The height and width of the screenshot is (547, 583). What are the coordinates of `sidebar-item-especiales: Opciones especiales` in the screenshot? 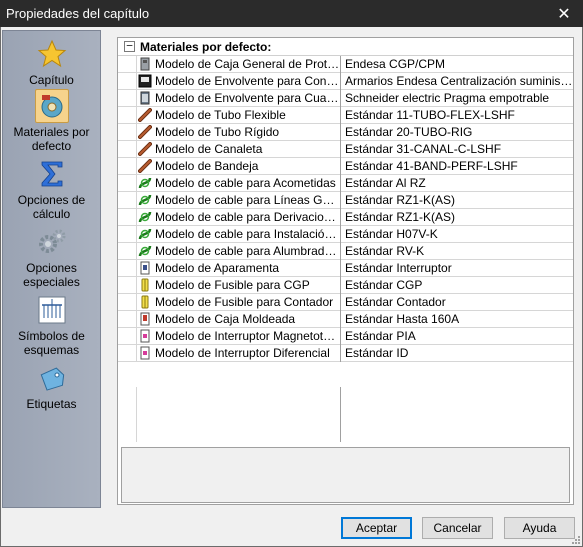 It's located at (51, 257).